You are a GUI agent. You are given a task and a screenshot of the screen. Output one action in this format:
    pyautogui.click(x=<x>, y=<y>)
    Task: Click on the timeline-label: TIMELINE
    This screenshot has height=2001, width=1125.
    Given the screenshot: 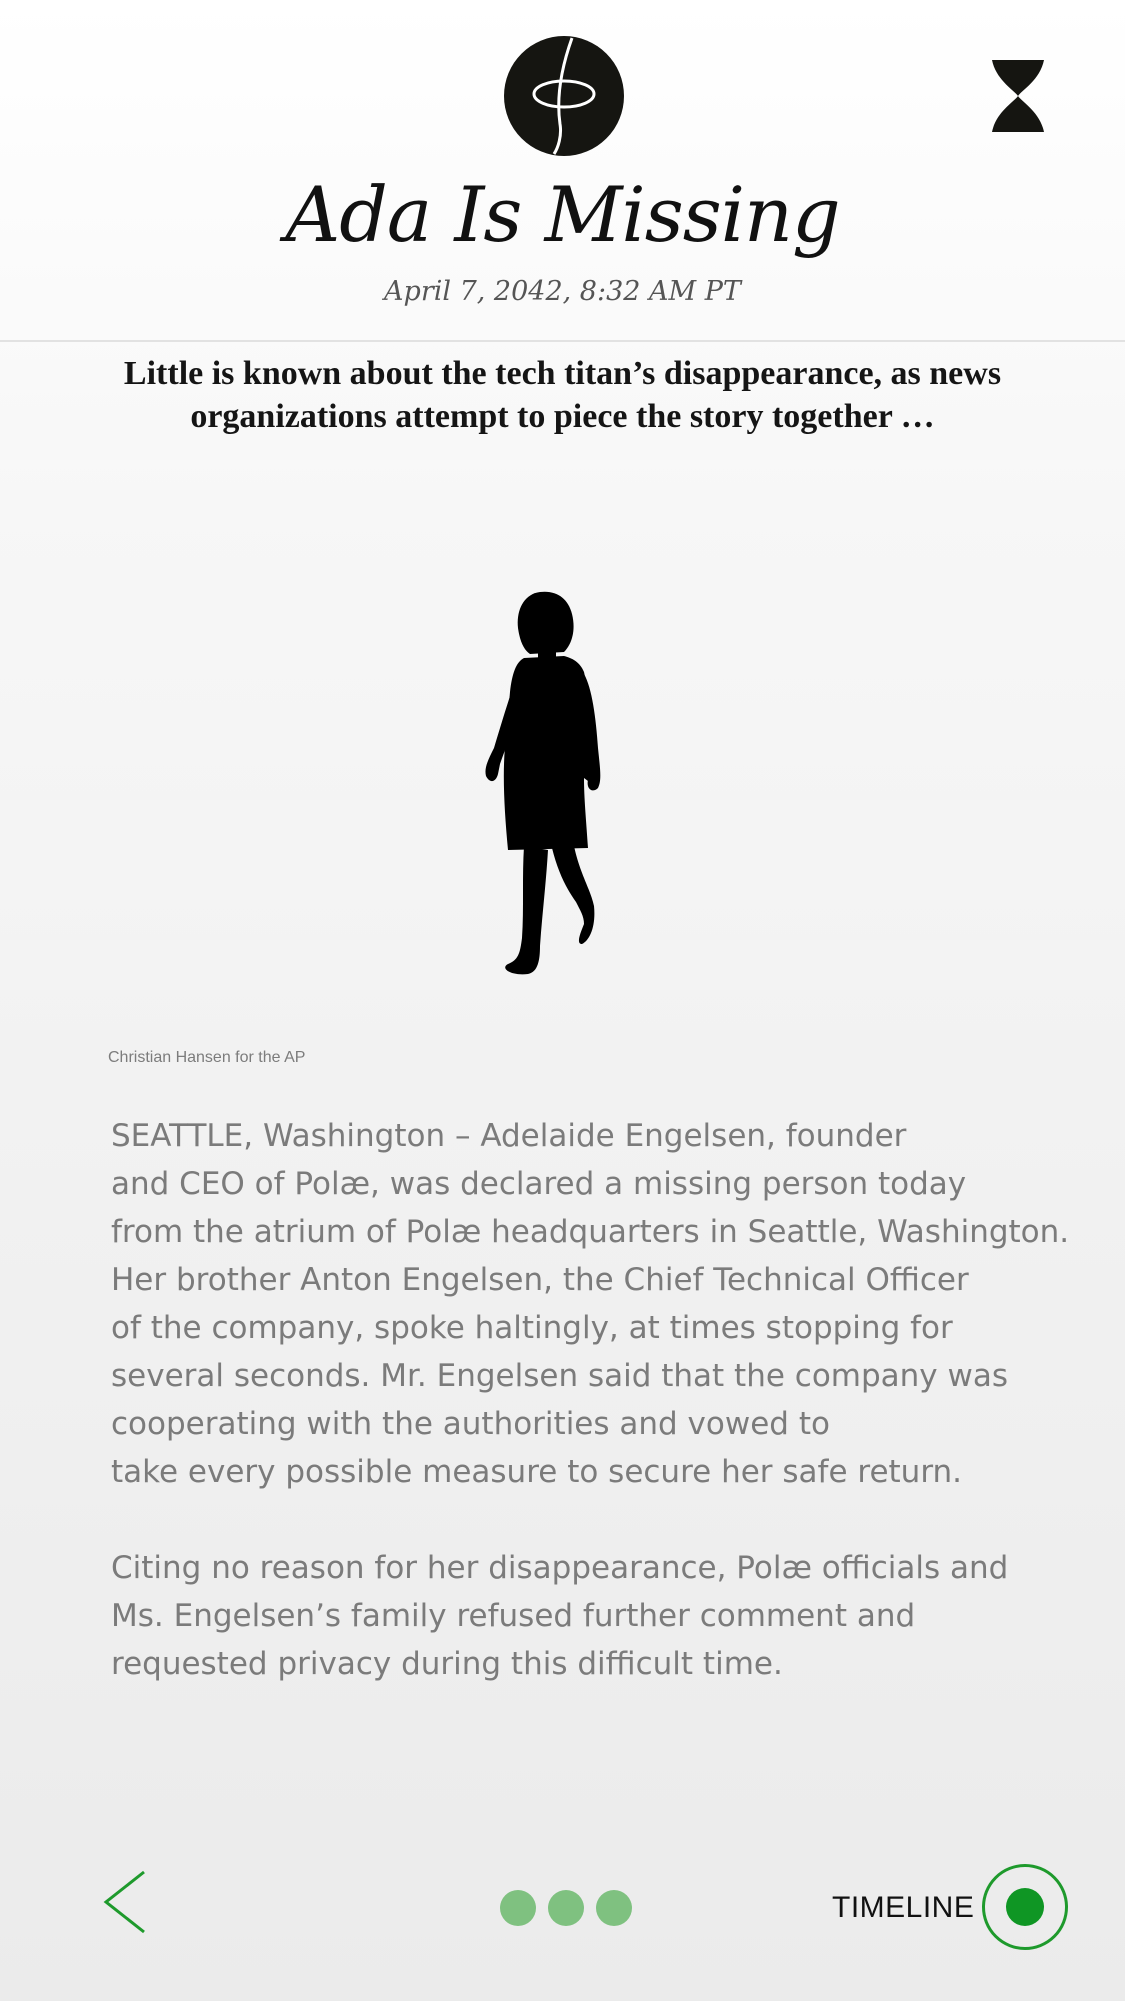 What is the action you would take?
    pyautogui.click(x=903, y=1908)
    